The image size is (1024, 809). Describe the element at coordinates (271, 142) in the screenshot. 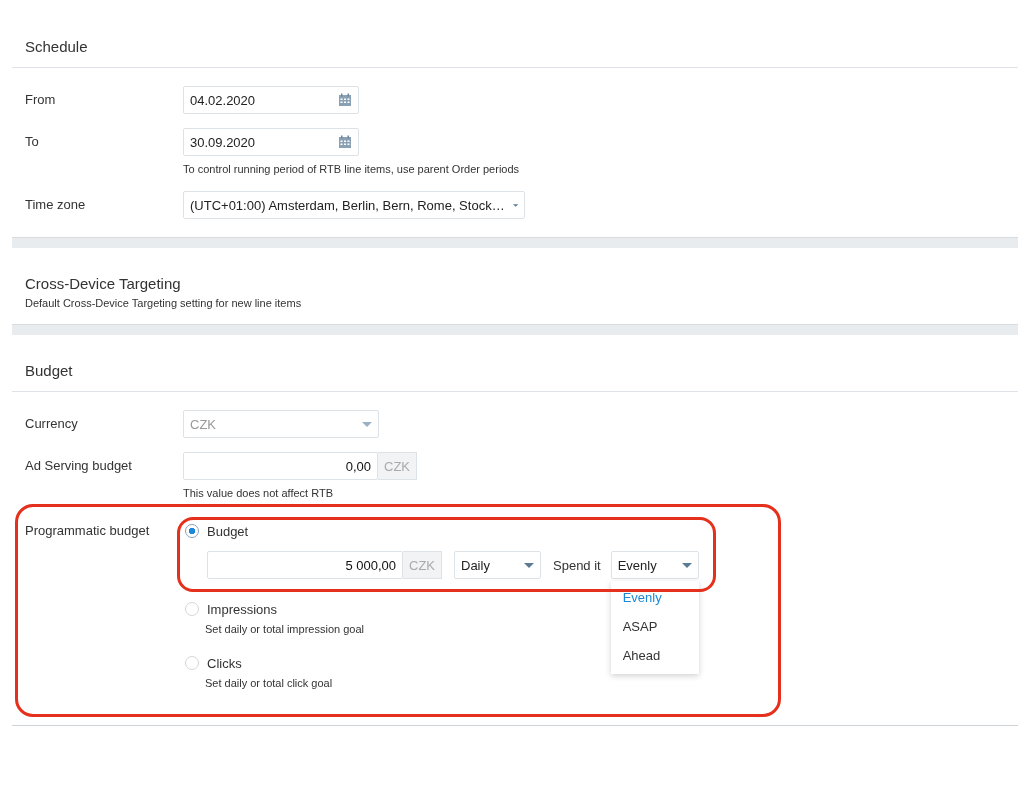

I see `date-field: 30.09.2020` at that location.